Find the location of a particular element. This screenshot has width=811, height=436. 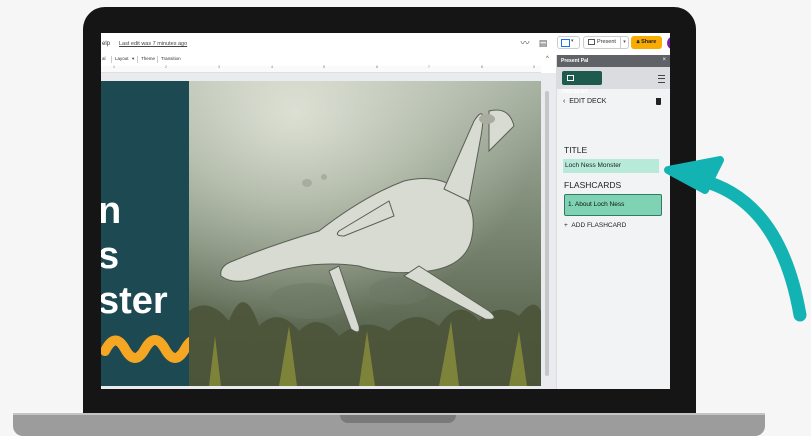

curved-arrow-annotation is located at coordinates (735, 239).